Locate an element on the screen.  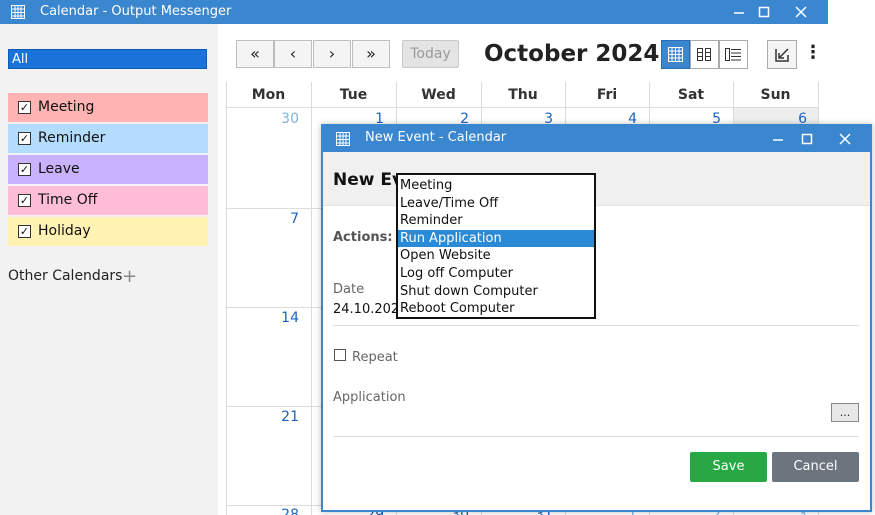
category-meeting: ✓ Meeting is located at coordinates (108, 107).